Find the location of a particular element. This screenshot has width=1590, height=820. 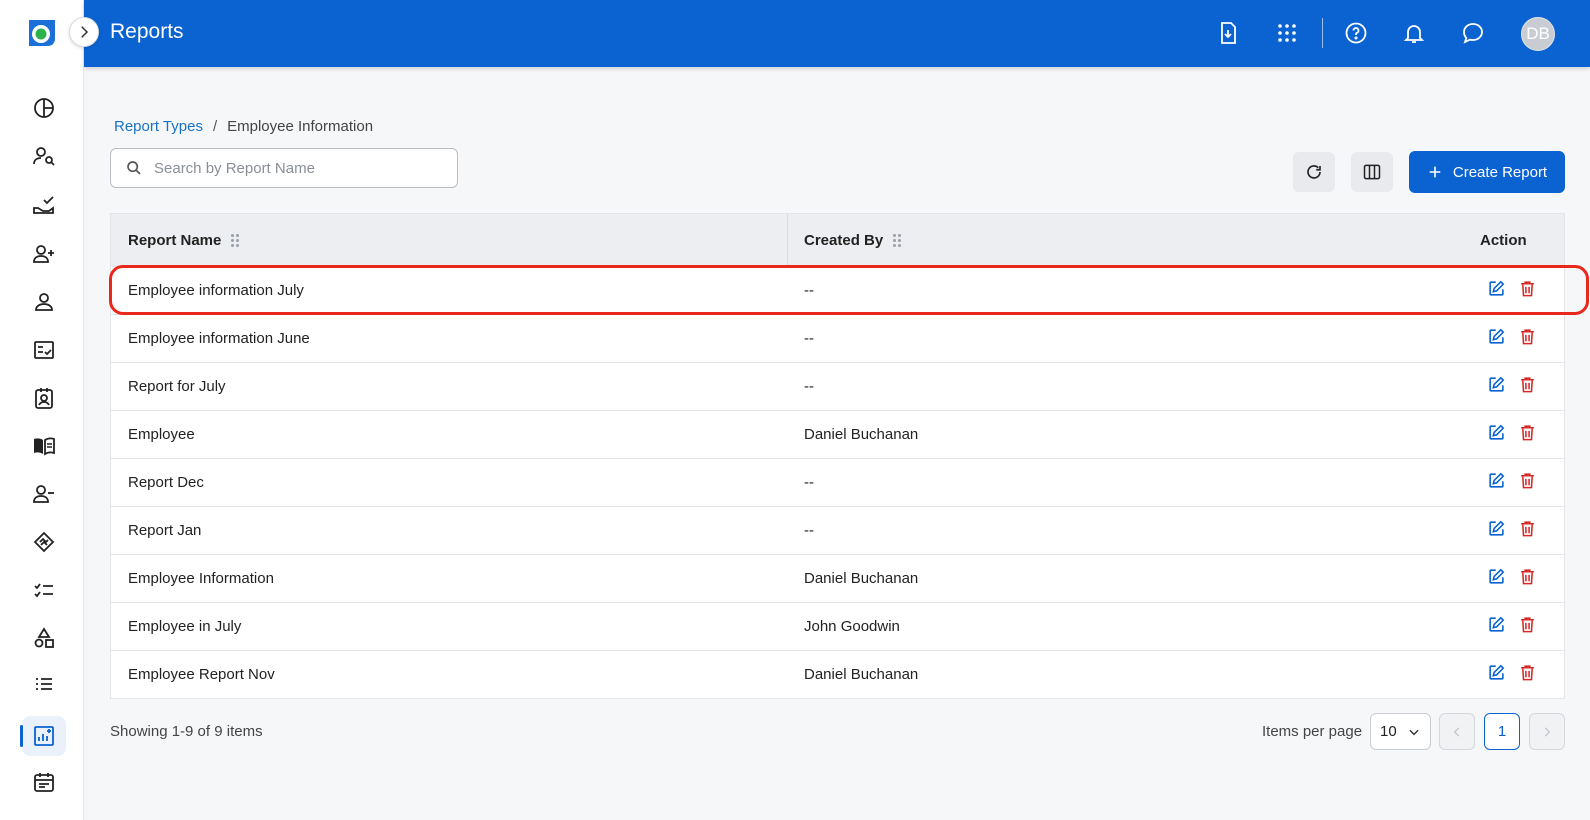

column-header-report-name: Report Name is located at coordinates (184, 240).